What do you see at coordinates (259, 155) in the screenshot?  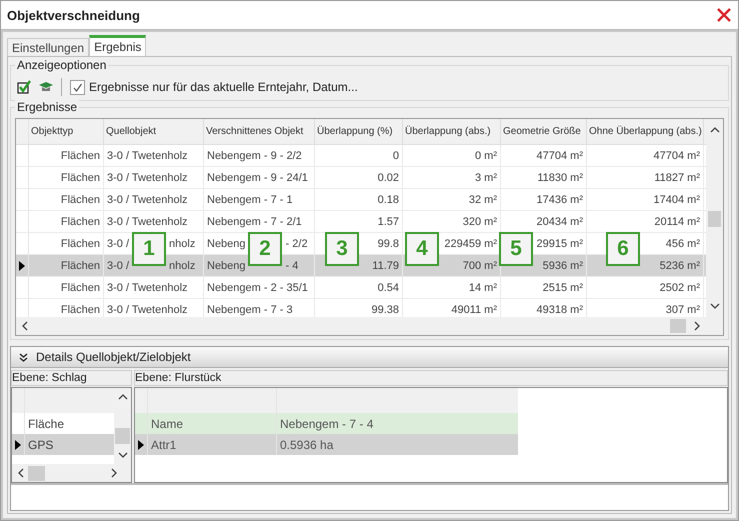 I see `table-cell: Nebengem - 9 - 2/2` at bounding box center [259, 155].